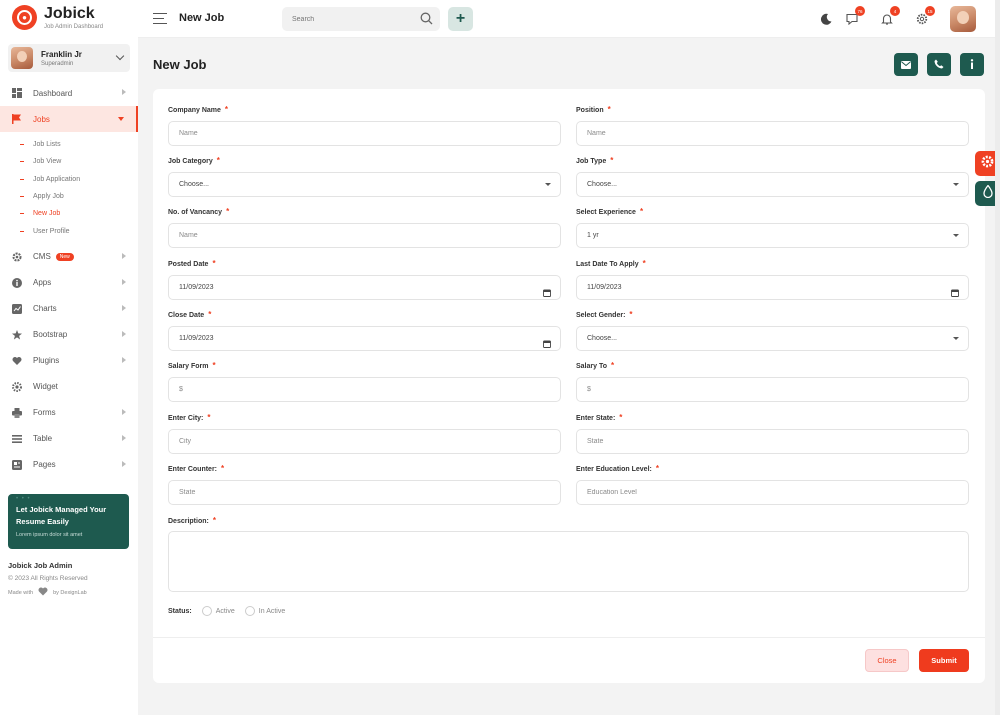 The width and height of the screenshot is (1000, 715). I want to click on submenu-item-job-view: Job View, so click(79, 161).